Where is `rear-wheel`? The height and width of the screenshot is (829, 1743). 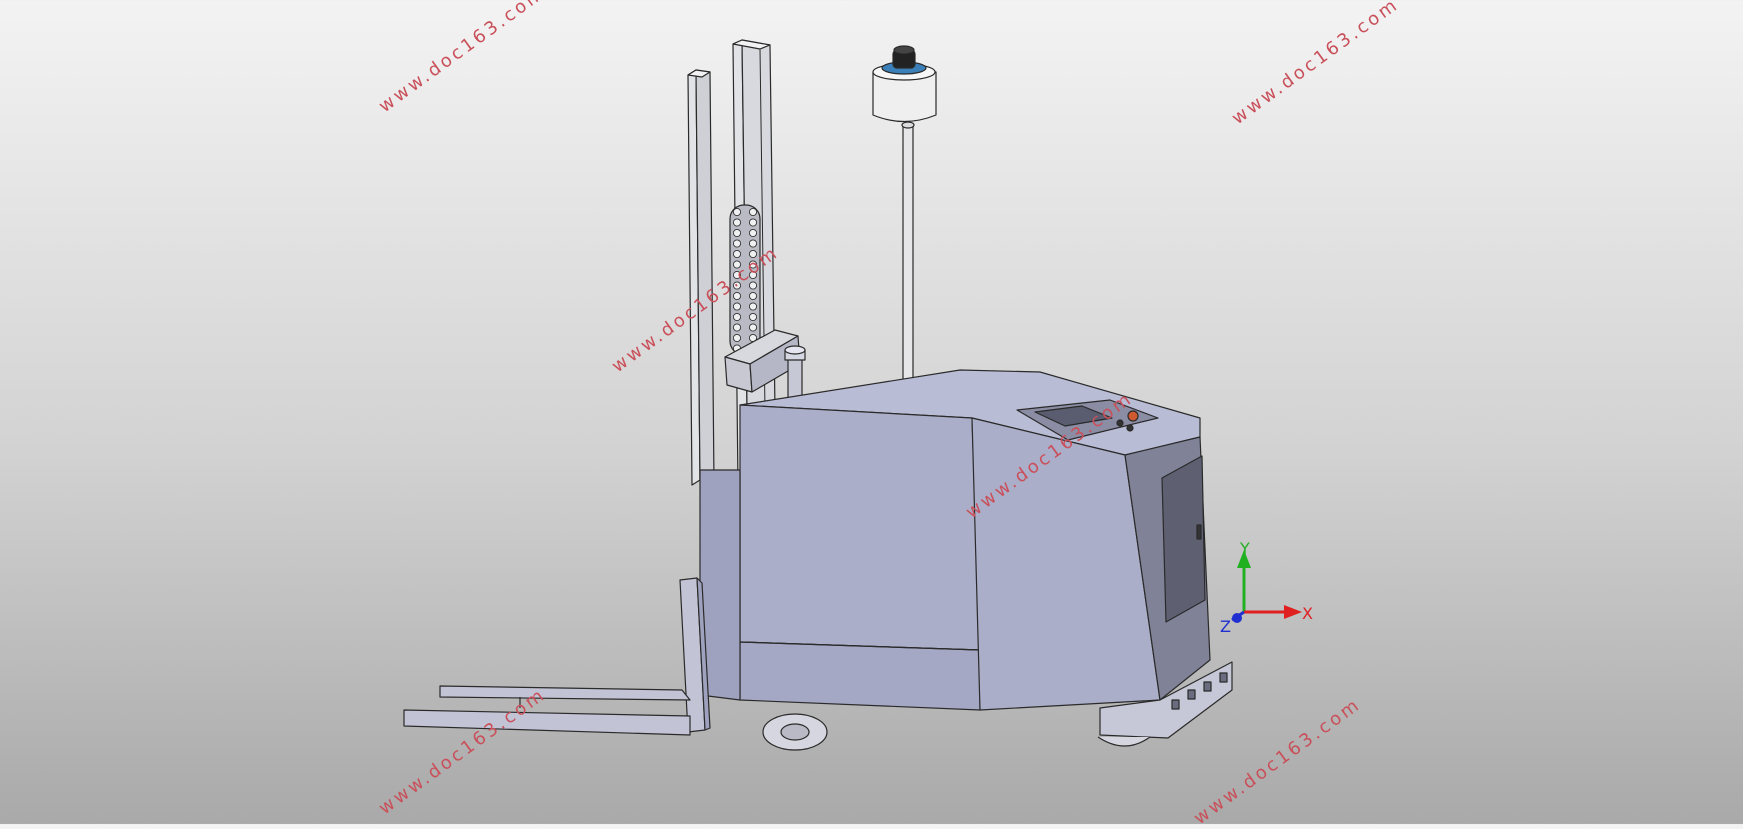
rear-wheel is located at coordinates (1124, 741).